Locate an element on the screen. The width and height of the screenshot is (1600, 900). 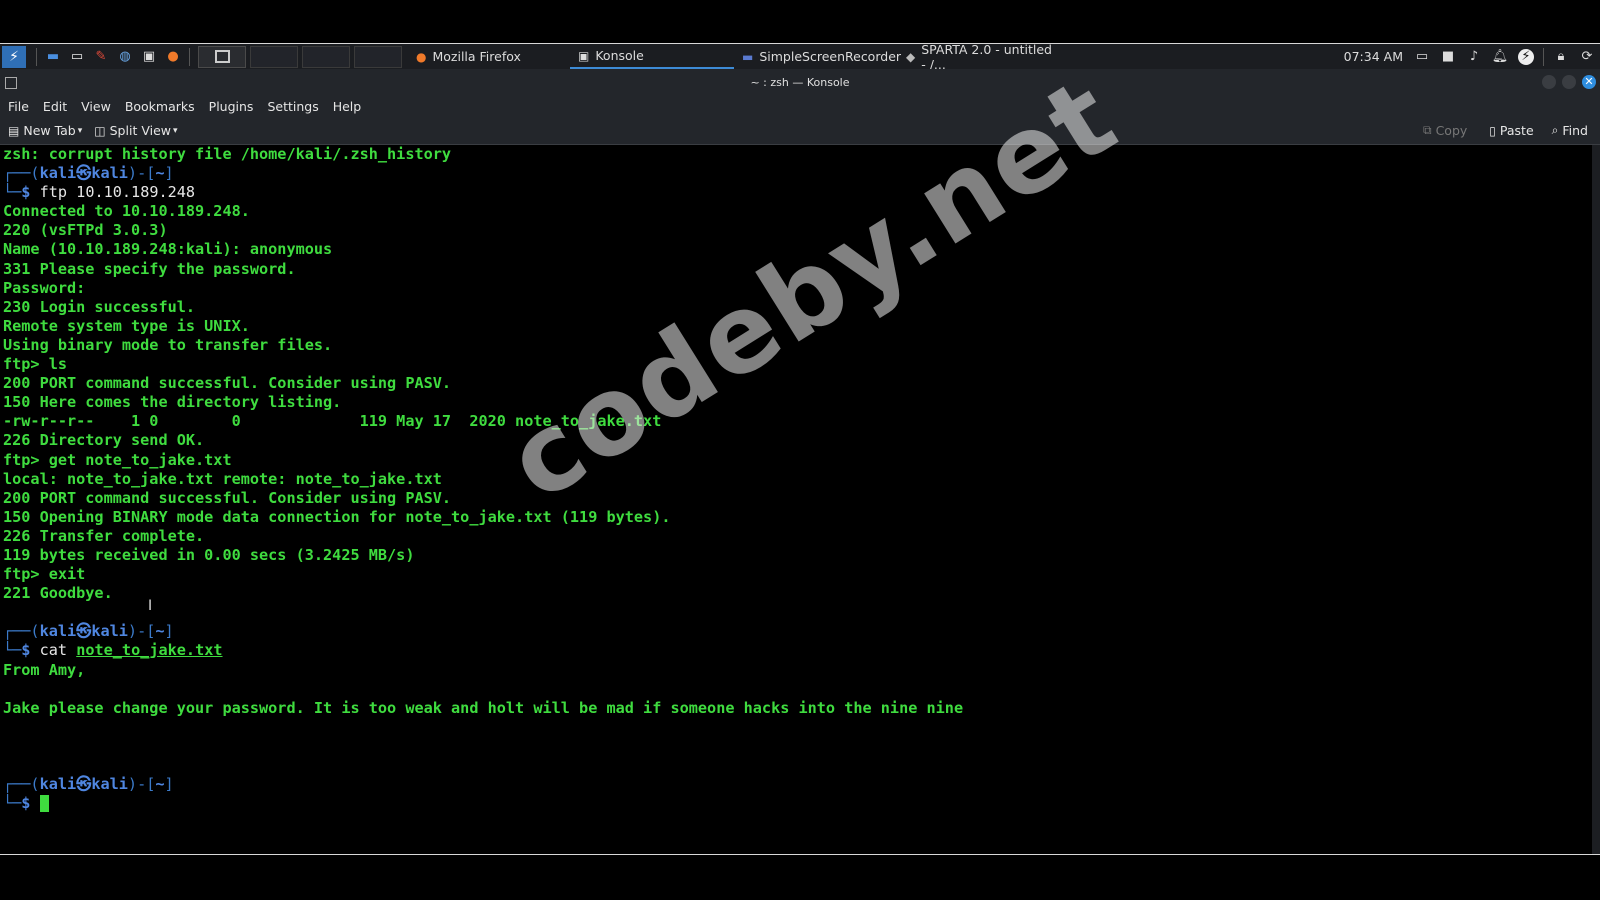
terminal-line: Using binary mode to transfer files. is located at coordinates (168, 344).